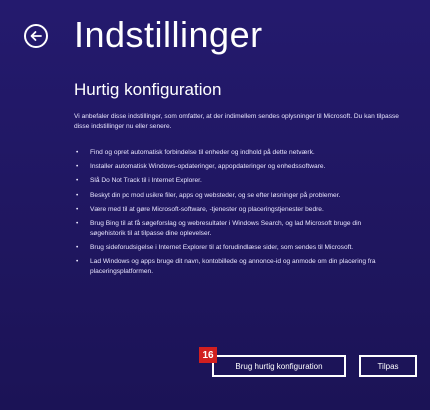 The width and height of the screenshot is (430, 410). I want to click on back-button, so click(36, 36).